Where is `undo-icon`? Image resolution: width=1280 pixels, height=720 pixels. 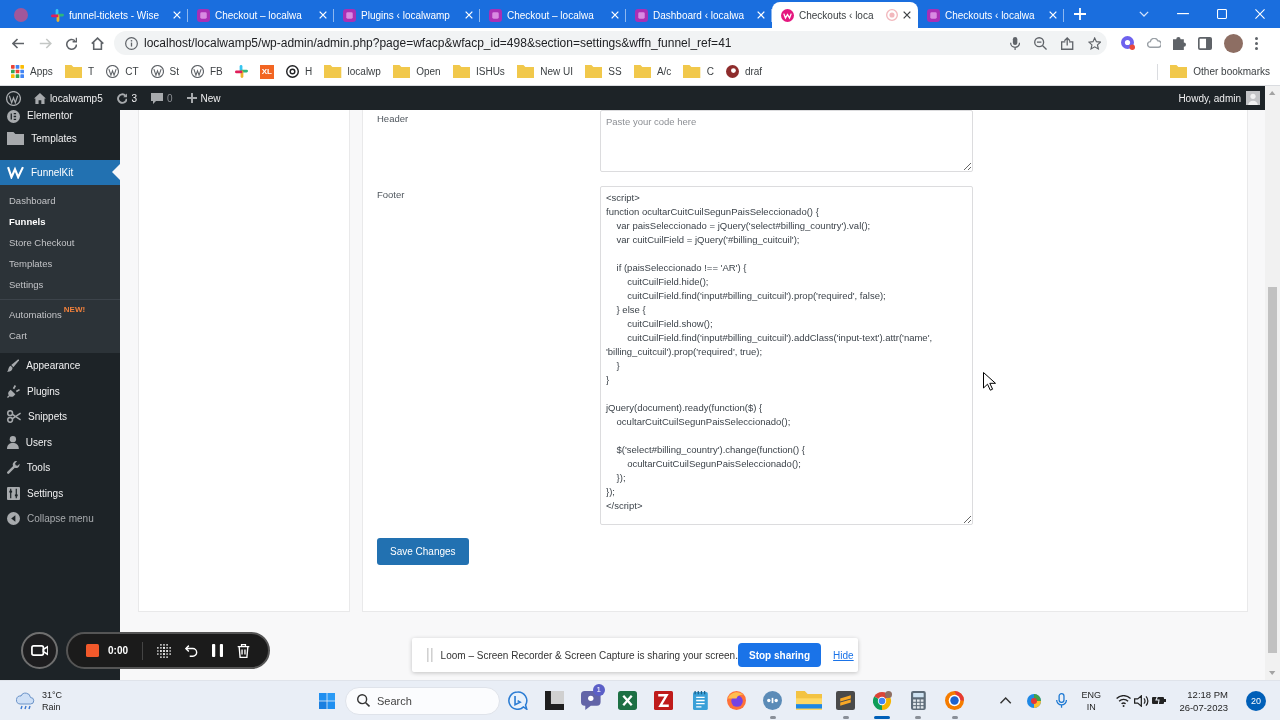 undo-icon is located at coordinates (191, 650).